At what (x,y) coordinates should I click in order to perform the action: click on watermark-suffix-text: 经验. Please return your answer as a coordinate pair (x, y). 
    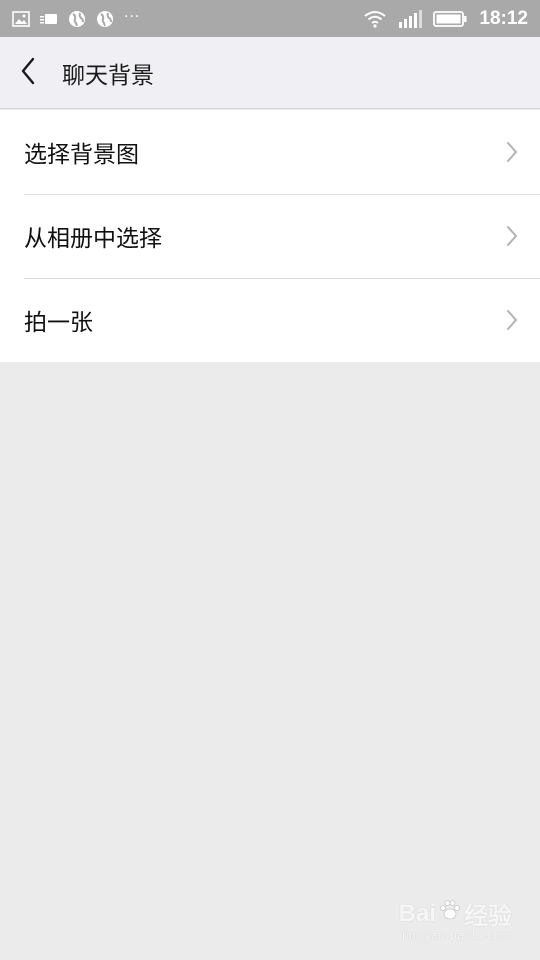
    Looking at the image, I should click on (488, 916).